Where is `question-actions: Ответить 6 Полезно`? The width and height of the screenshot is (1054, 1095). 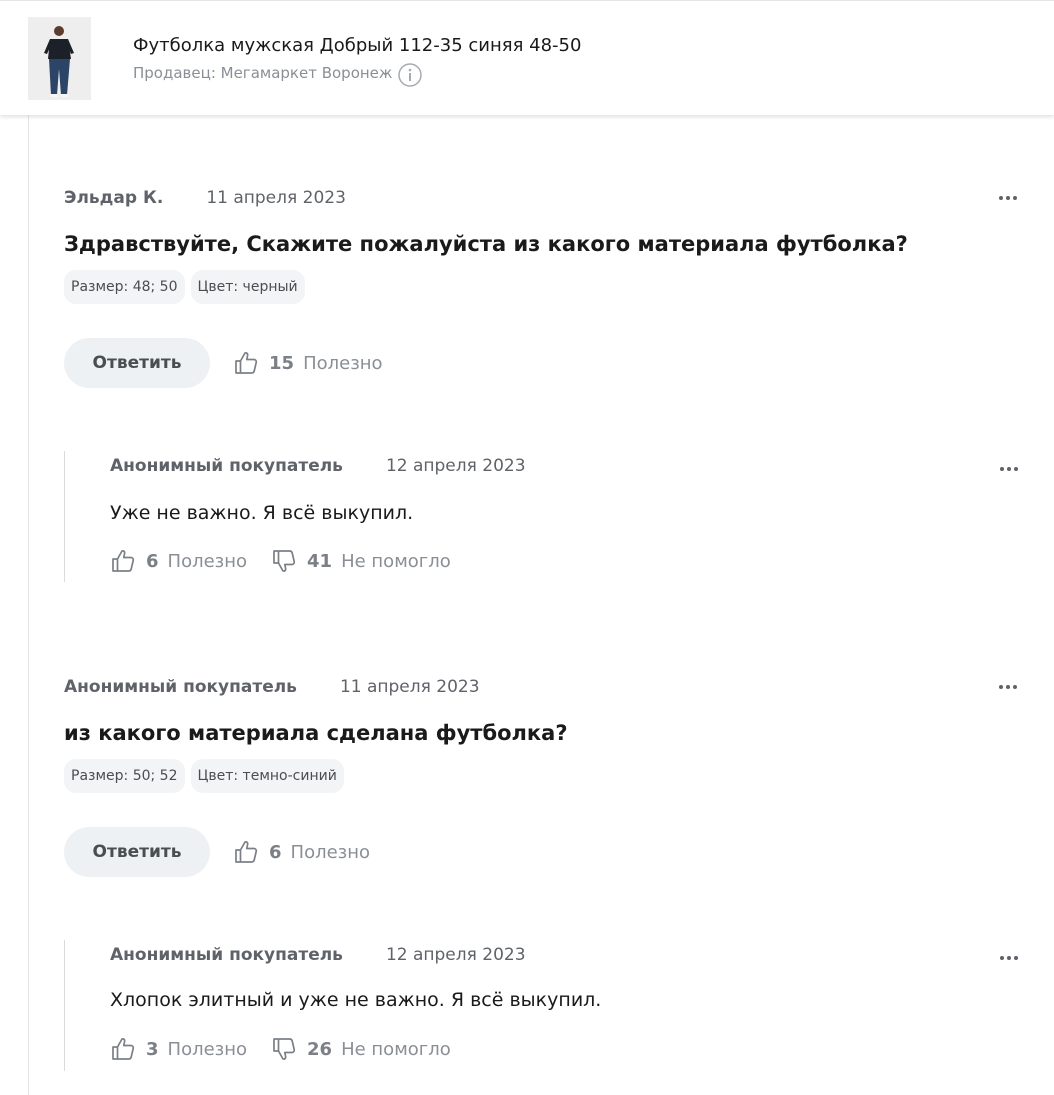 question-actions: Ответить 6 Полезно is located at coordinates (544, 852).